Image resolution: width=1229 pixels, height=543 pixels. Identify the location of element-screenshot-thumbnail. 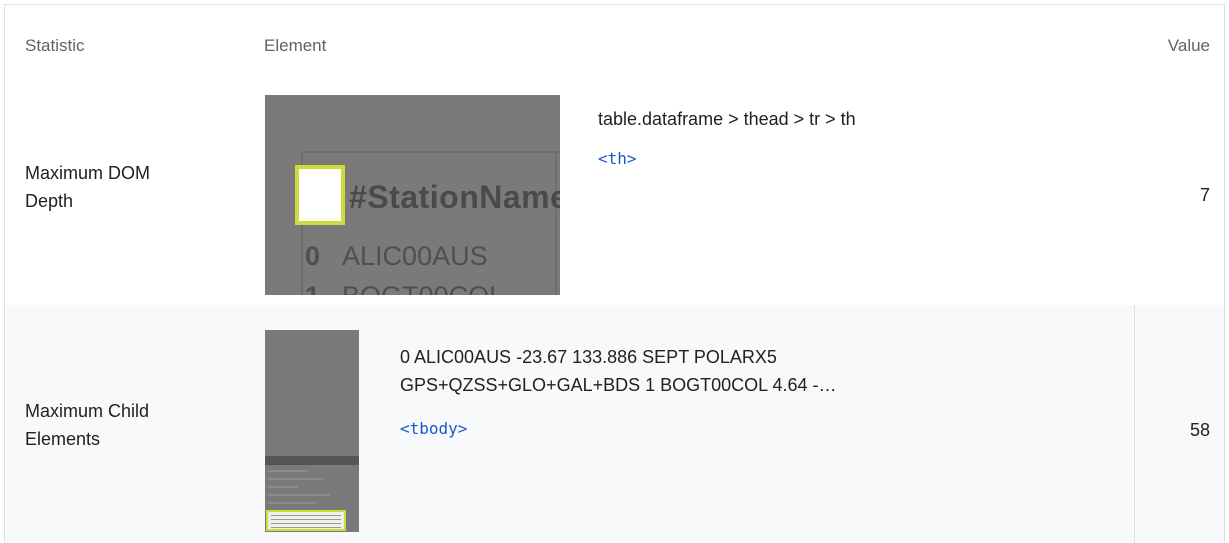
(312, 431).